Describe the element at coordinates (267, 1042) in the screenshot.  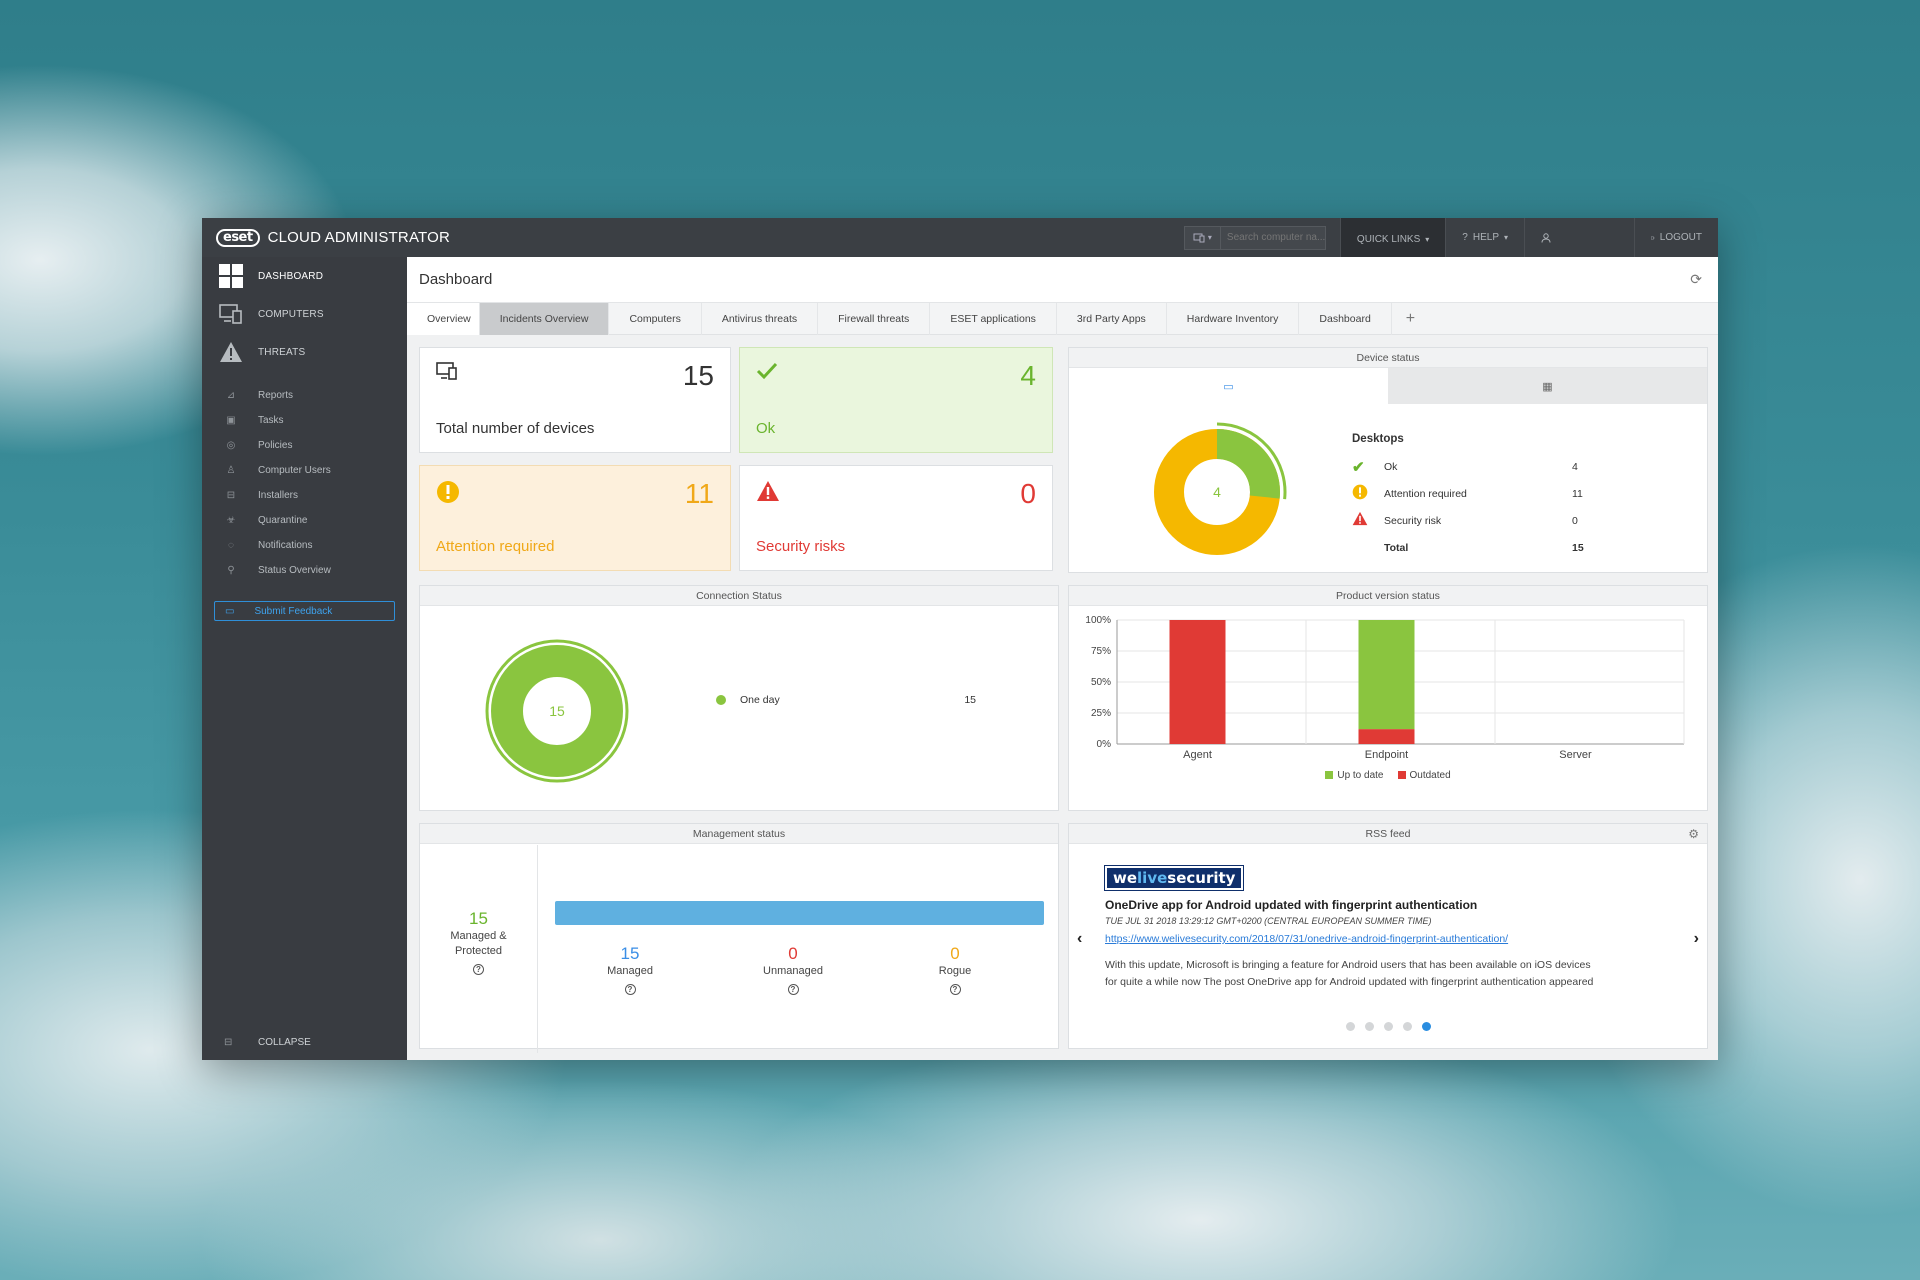
I see `collapse-button: ⊟ COLLAPSE` at that location.